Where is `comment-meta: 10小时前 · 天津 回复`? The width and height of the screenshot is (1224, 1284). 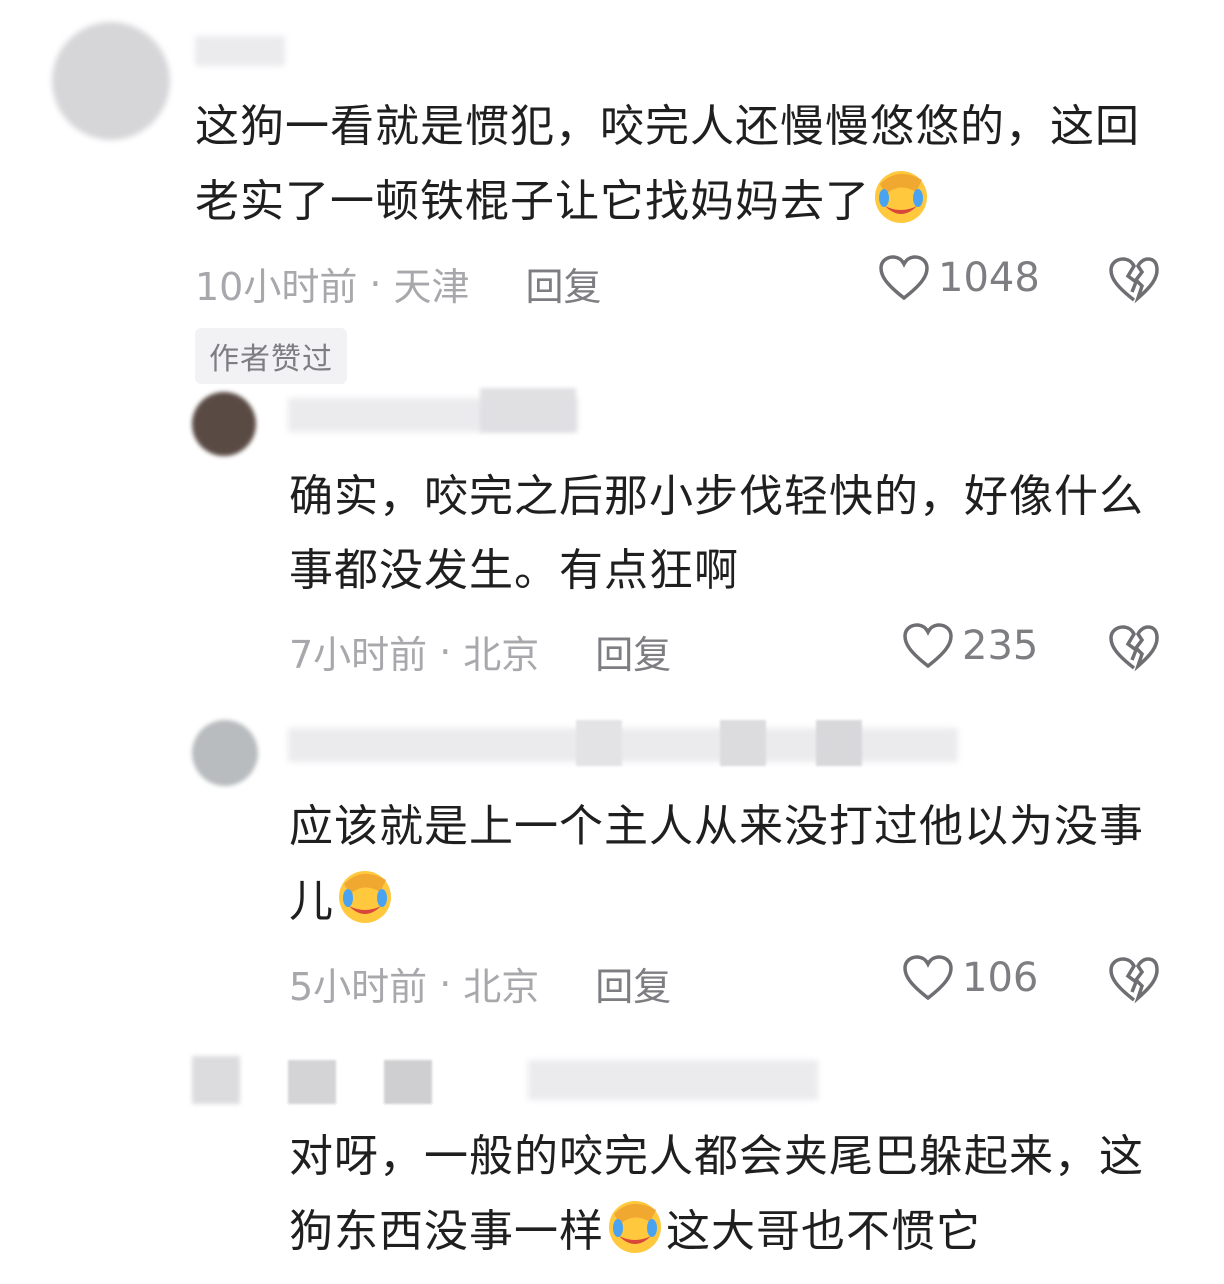
comment-meta: 10小时前 · 天津 回复 is located at coordinates (398, 283).